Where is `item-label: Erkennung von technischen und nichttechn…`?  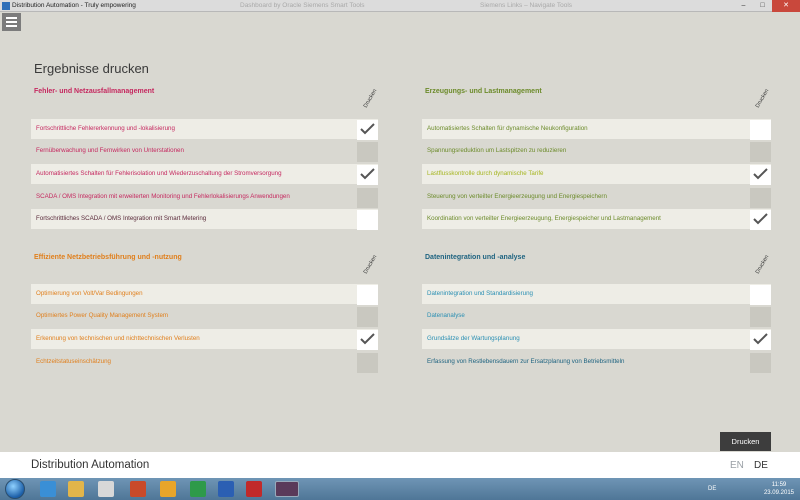
item-label: Erkennung von technischen und nichttechn… is located at coordinates (118, 338).